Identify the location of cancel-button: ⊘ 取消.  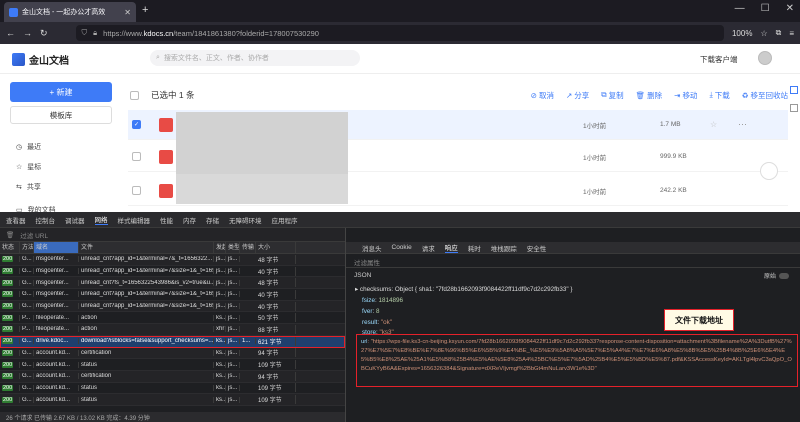
(542, 95).